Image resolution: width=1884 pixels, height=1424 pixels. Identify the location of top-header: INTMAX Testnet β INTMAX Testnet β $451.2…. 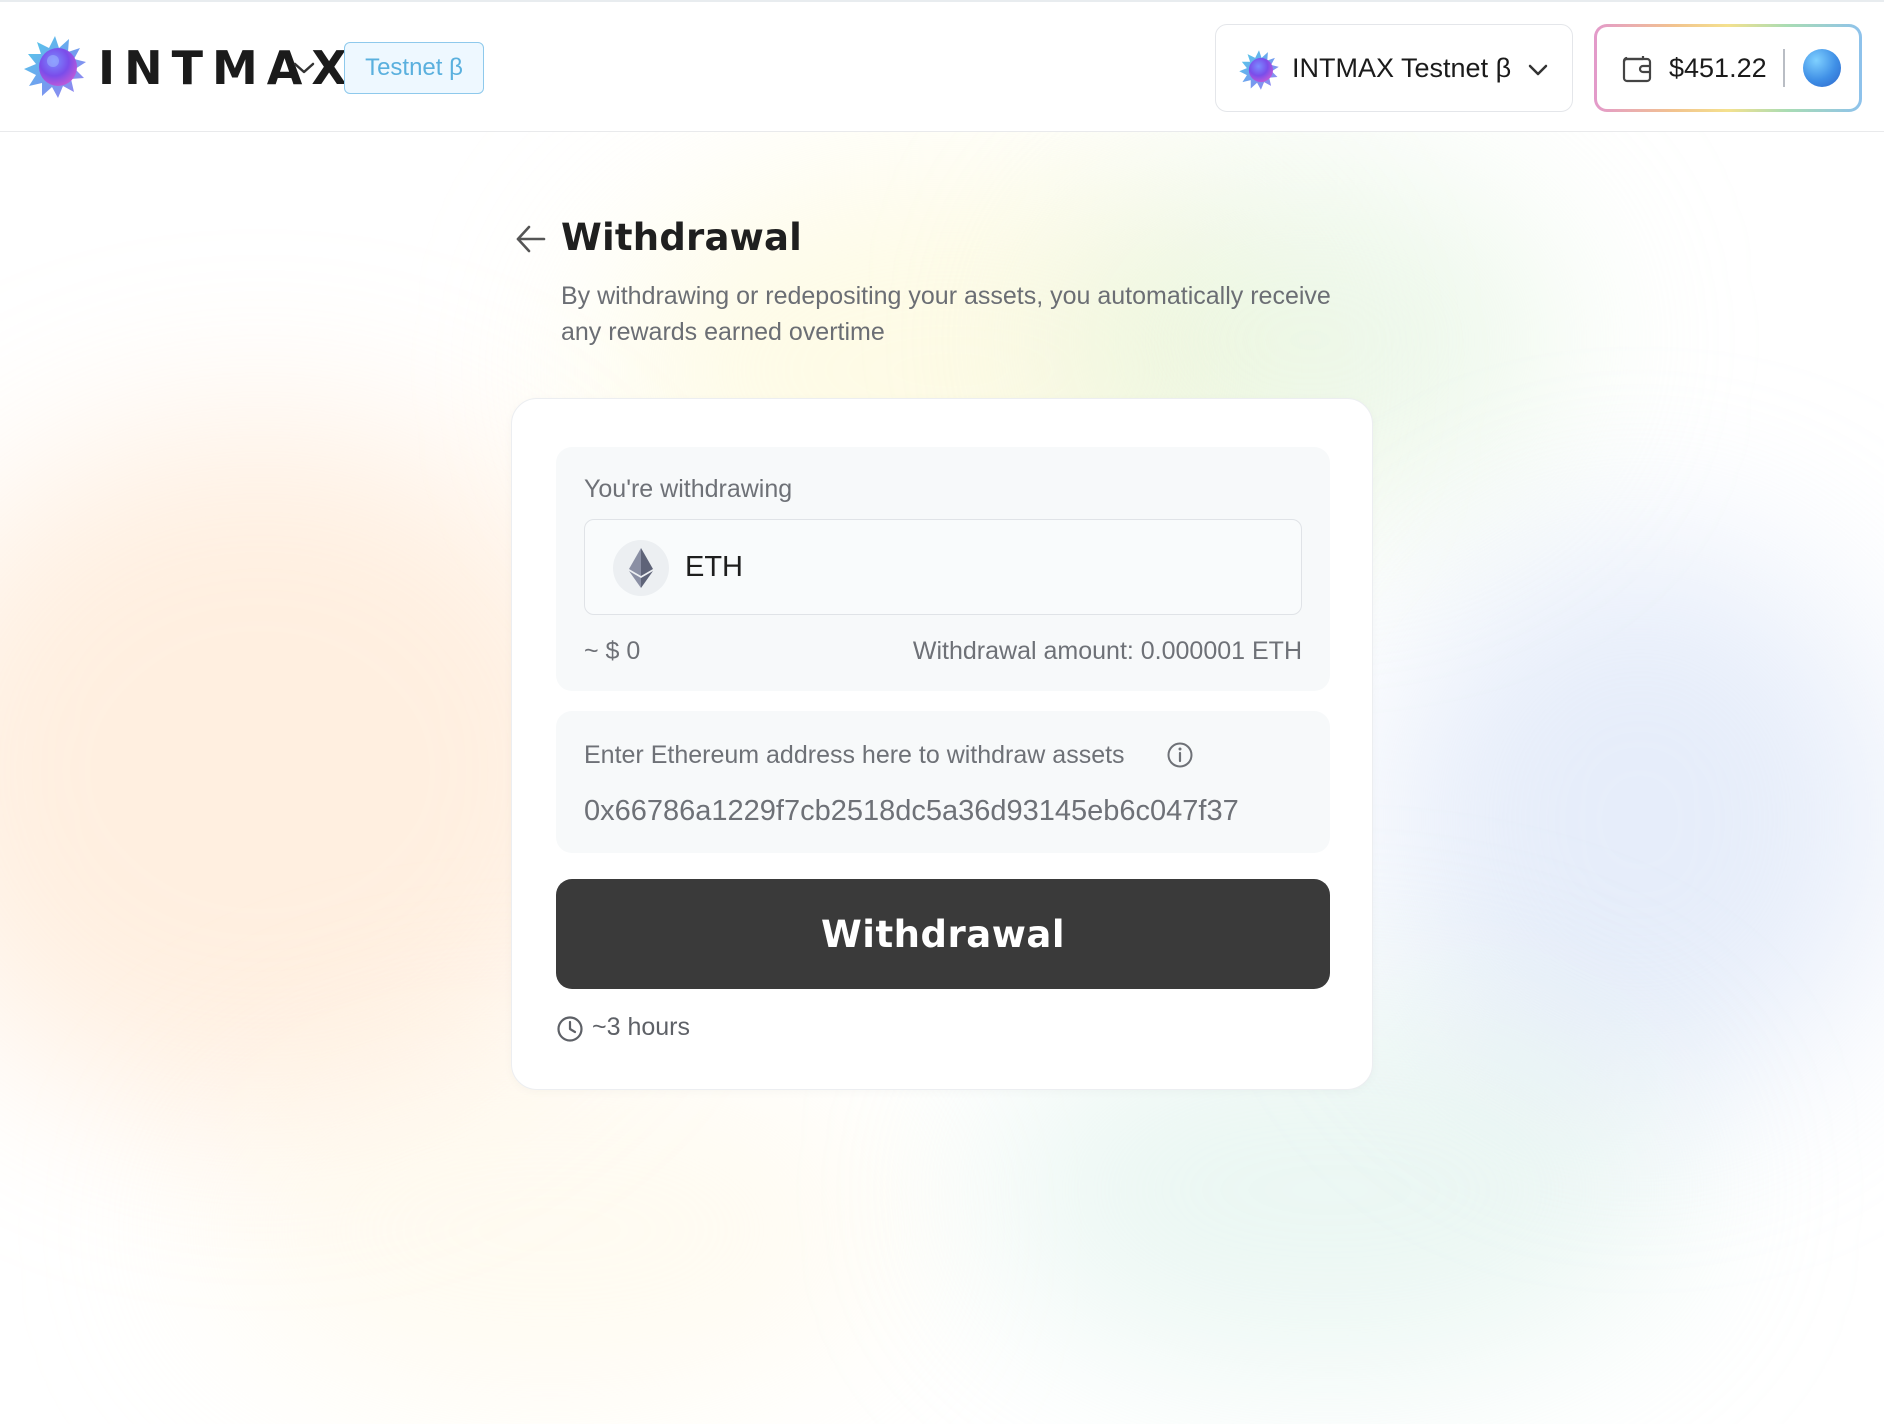
(942, 66).